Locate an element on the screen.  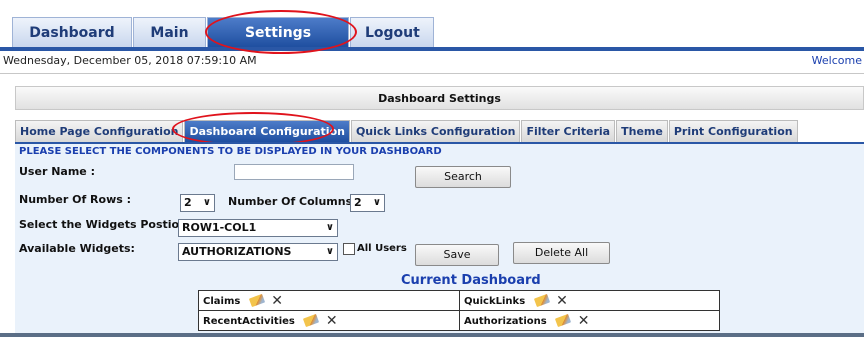
all-users-checkbox is located at coordinates (349, 249).